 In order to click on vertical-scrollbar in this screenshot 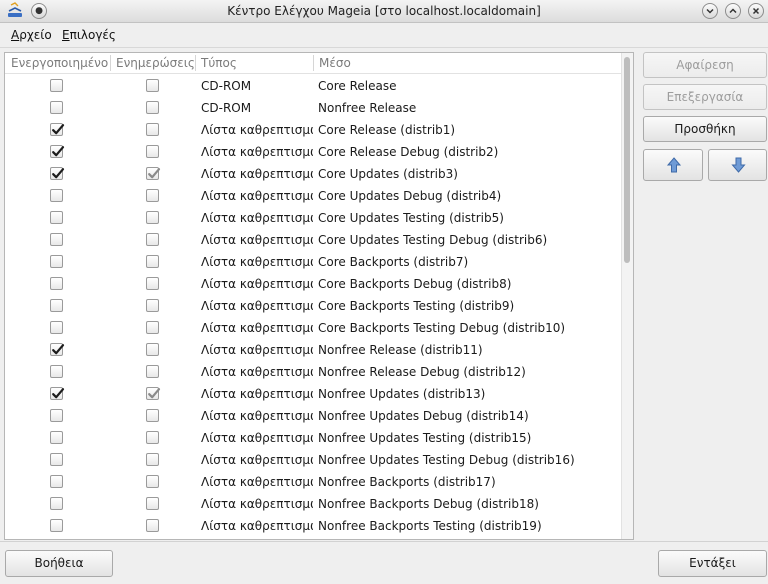, I will do `click(627, 296)`.